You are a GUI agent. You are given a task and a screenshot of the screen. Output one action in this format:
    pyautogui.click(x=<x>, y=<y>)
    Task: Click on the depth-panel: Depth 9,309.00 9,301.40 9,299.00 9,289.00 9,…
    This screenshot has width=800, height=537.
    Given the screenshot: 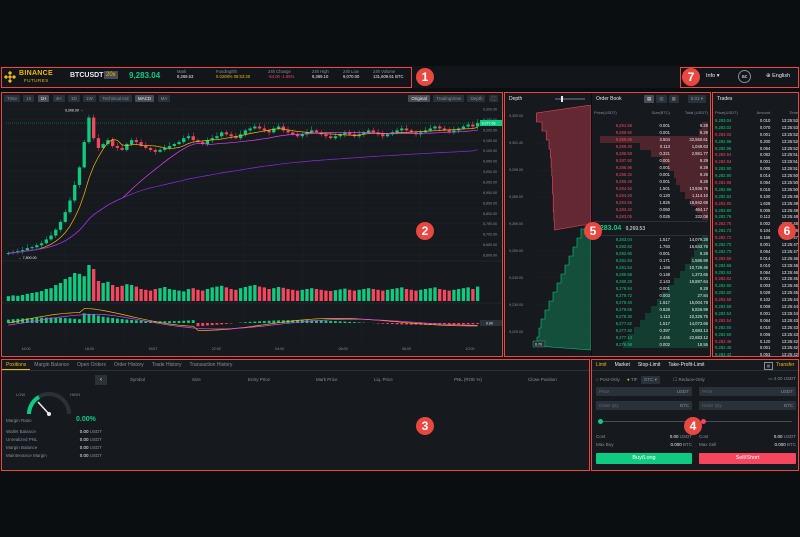 What is the action you would take?
    pyautogui.click(x=548, y=224)
    